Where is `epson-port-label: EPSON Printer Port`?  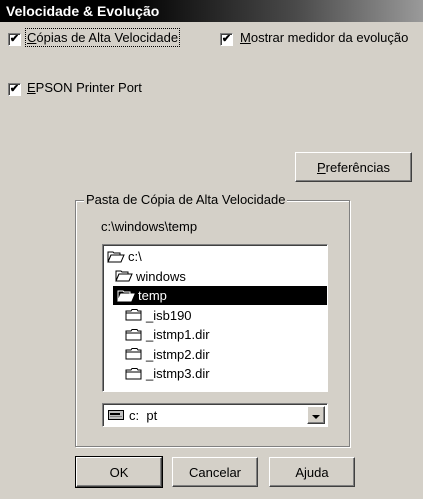 epson-port-label: EPSON Printer Port is located at coordinates (84, 87).